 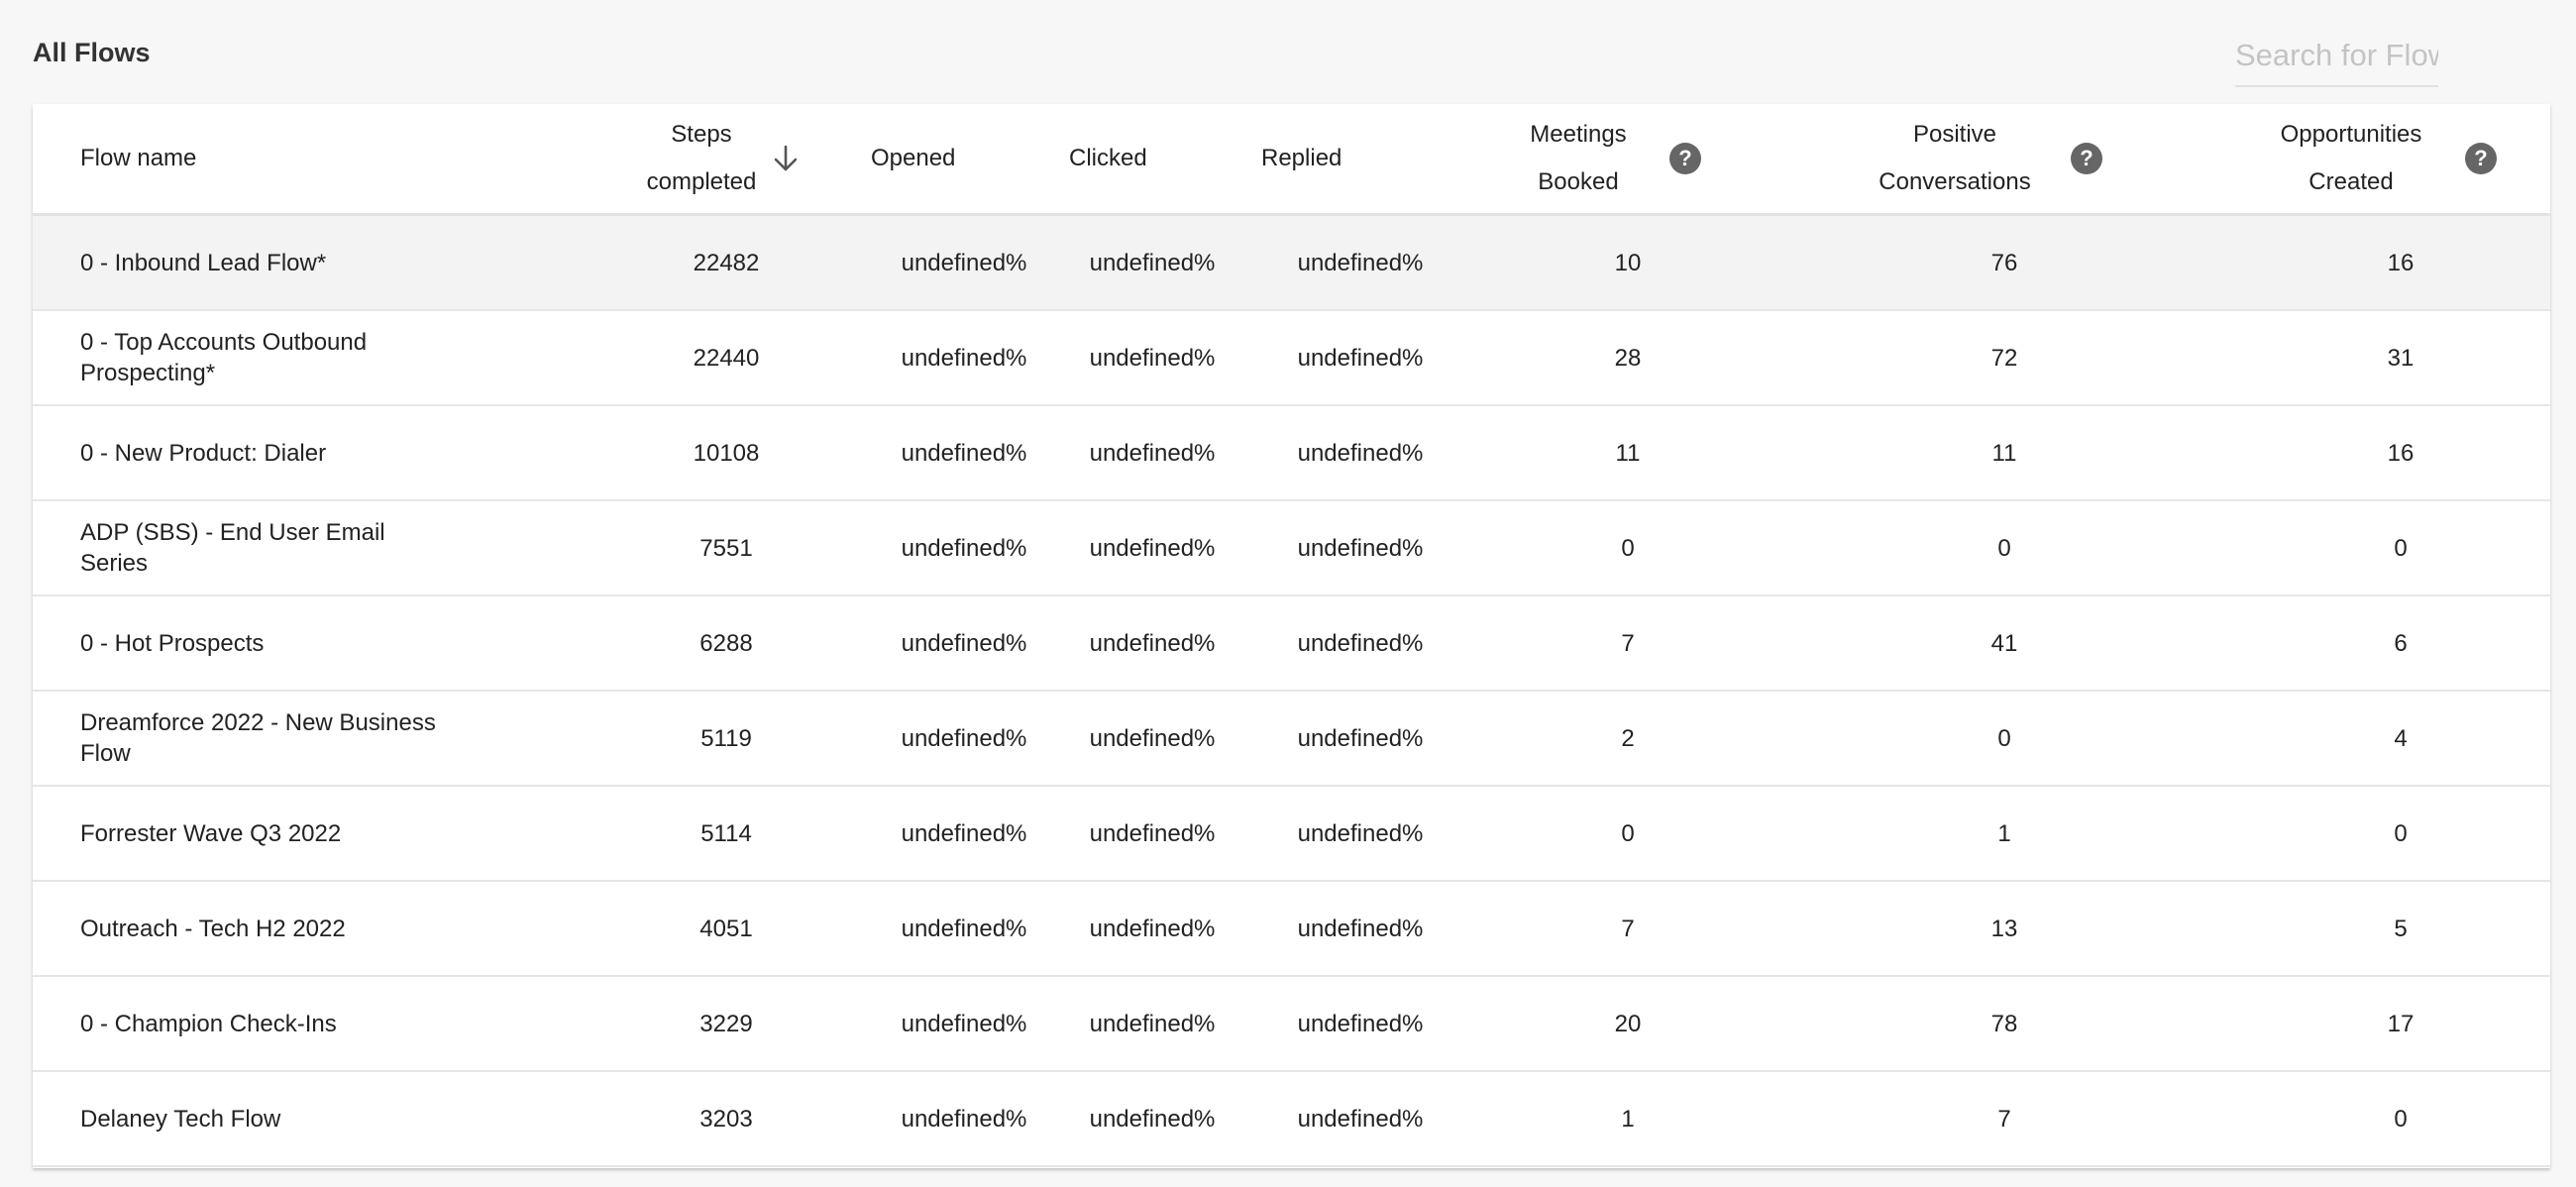 I want to click on meetings-cell: 20, so click(x=1628, y=1023).